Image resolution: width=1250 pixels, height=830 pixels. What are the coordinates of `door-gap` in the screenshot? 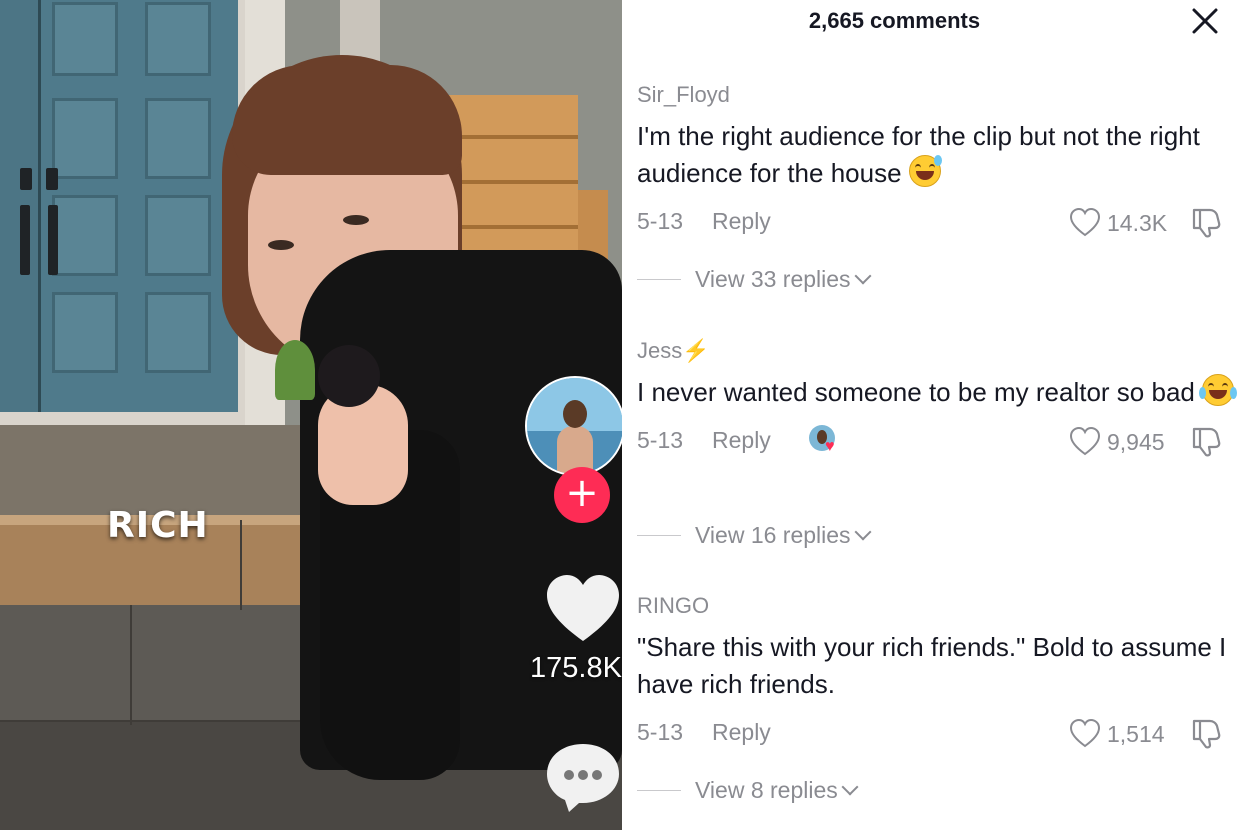 It's located at (39, 206).